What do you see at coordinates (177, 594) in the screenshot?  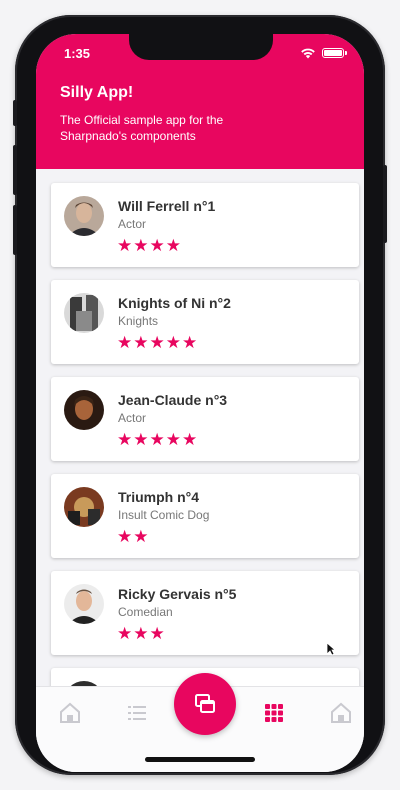 I see `person-name: Ricky Gervais n°5` at bounding box center [177, 594].